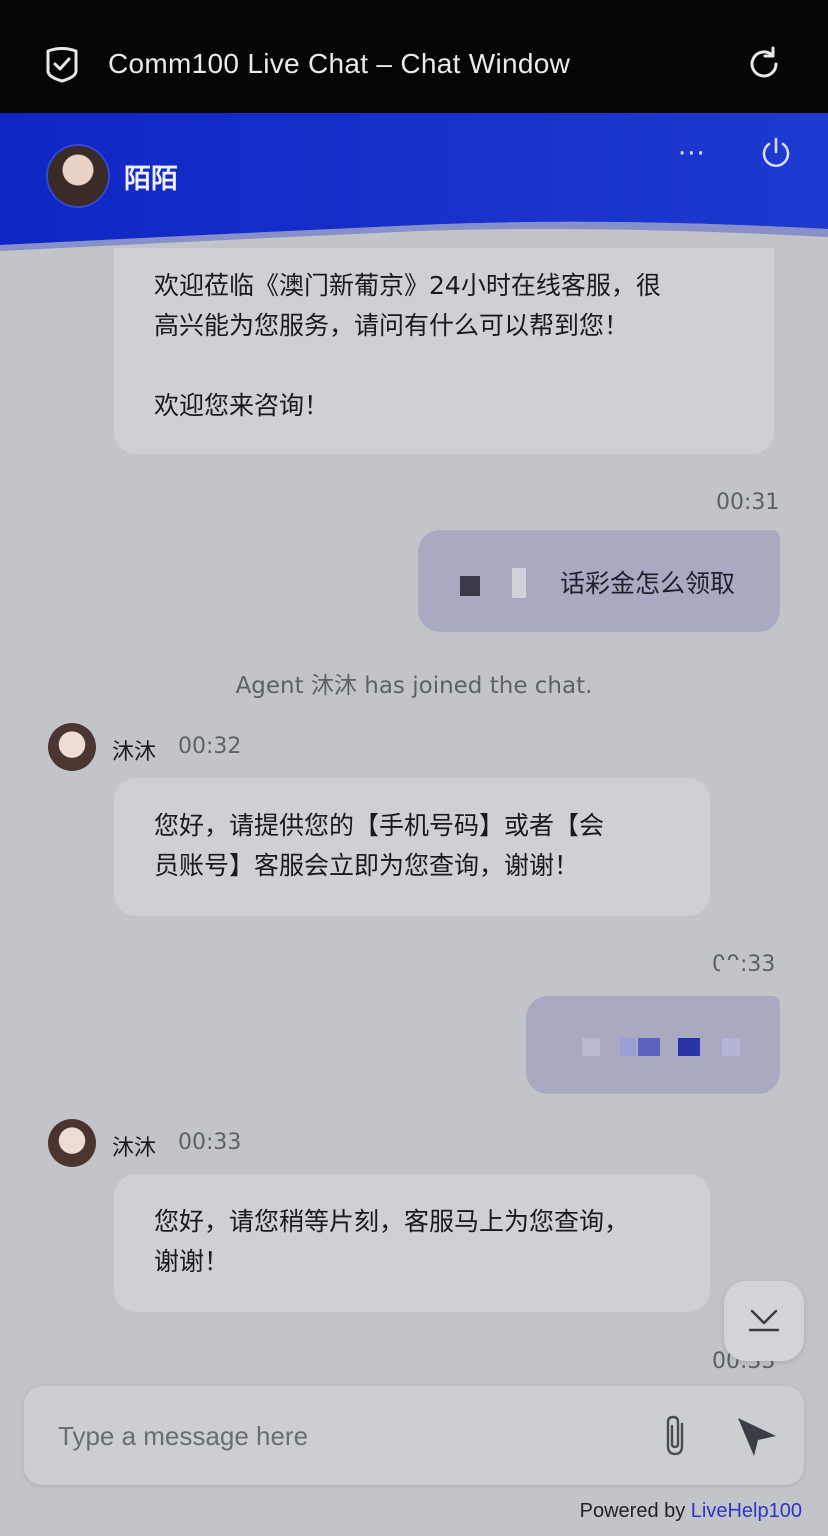 This screenshot has height=1536, width=828. I want to click on agent-message-bubble: 您好，请您稍等片刻，客服马上为您查询， 谢谢！, so click(412, 1243).